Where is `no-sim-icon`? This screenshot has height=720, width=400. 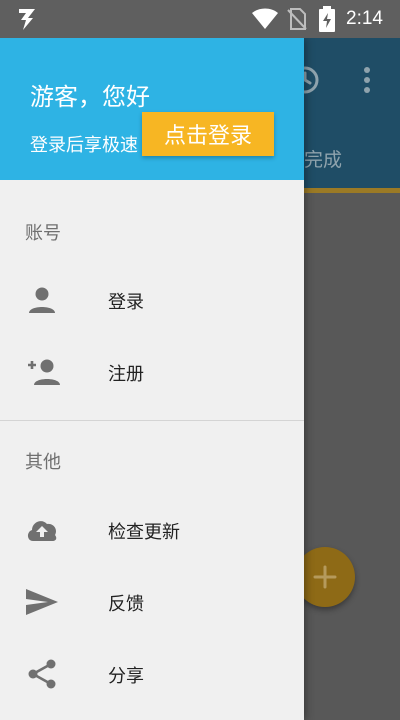 no-sim-icon is located at coordinates (297, 19).